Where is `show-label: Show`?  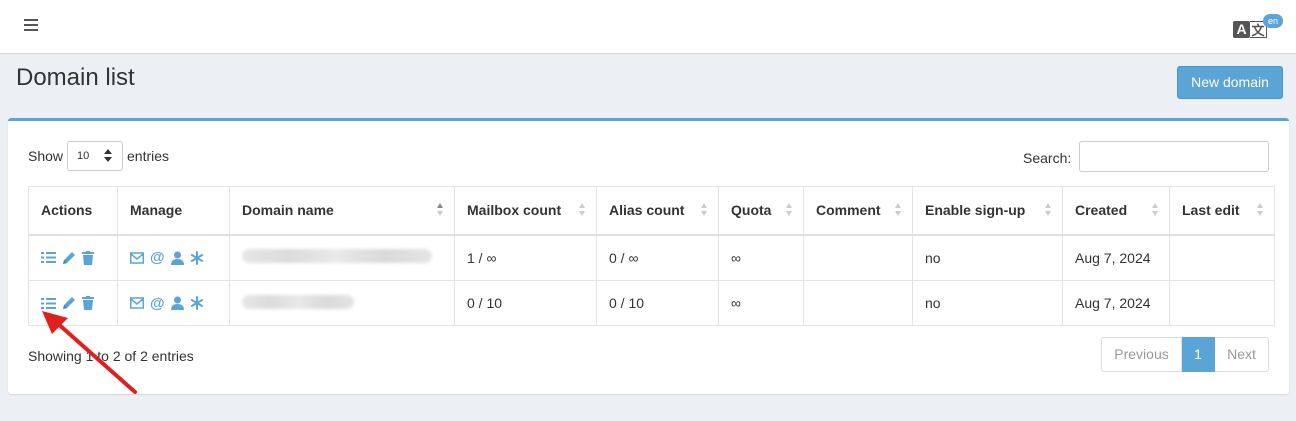
show-label: Show is located at coordinates (46, 156).